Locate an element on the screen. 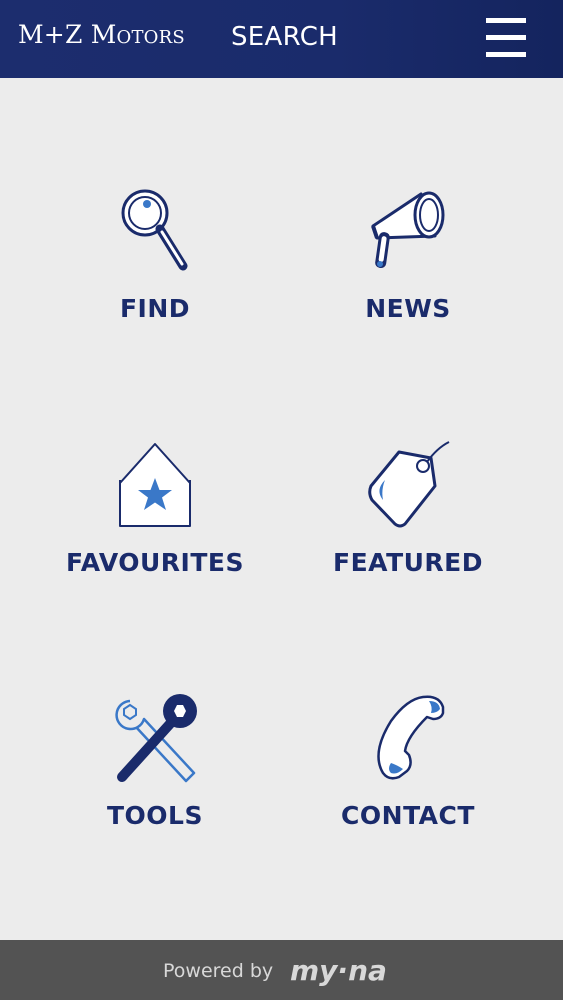 The width and height of the screenshot is (563, 1000). tile-contact: CONTACT is located at coordinates (408, 793).